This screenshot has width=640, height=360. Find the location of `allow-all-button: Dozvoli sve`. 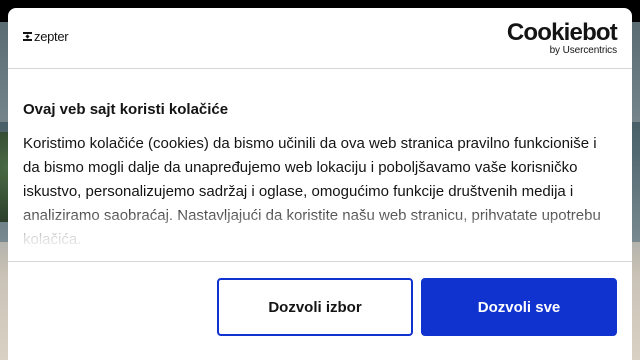

allow-all-button: Dozvoli sve is located at coordinates (519, 307).